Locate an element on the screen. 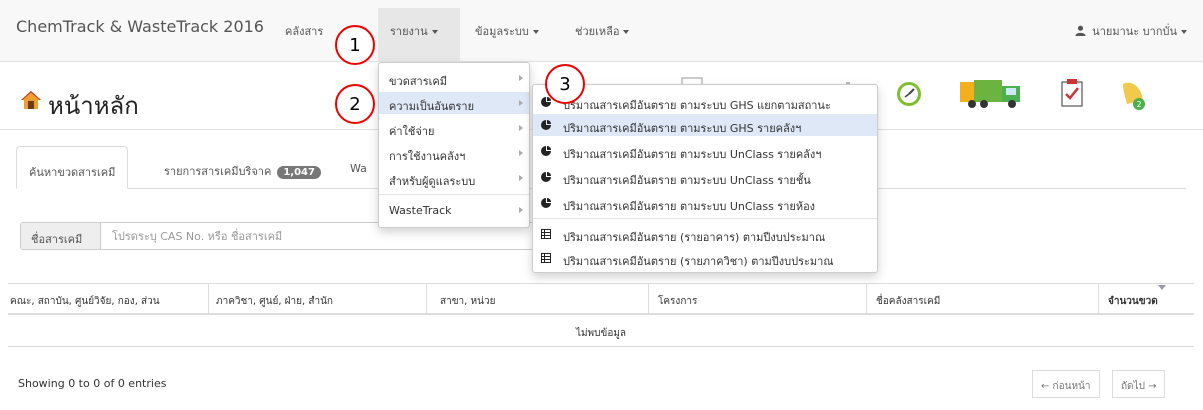 This screenshot has width=1203, height=410. menu-item-label: การใช้งานคลังฯ is located at coordinates (427, 156).